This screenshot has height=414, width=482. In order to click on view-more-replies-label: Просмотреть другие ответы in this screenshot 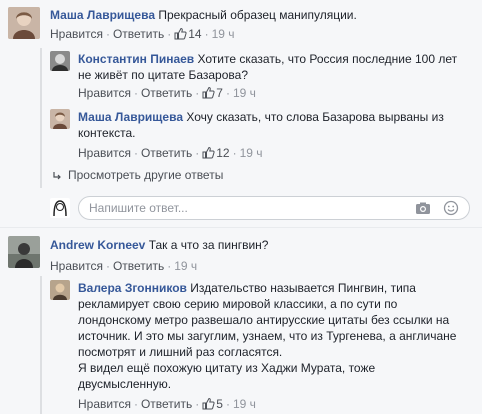, I will do `click(145, 175)`.